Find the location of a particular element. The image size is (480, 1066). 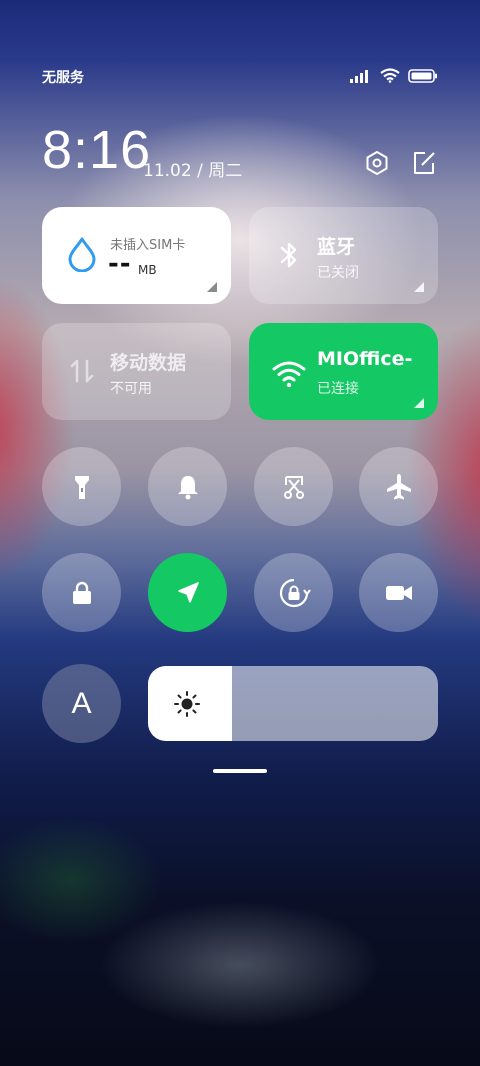

screen-record-toggle is located at coordinates (398, 592).